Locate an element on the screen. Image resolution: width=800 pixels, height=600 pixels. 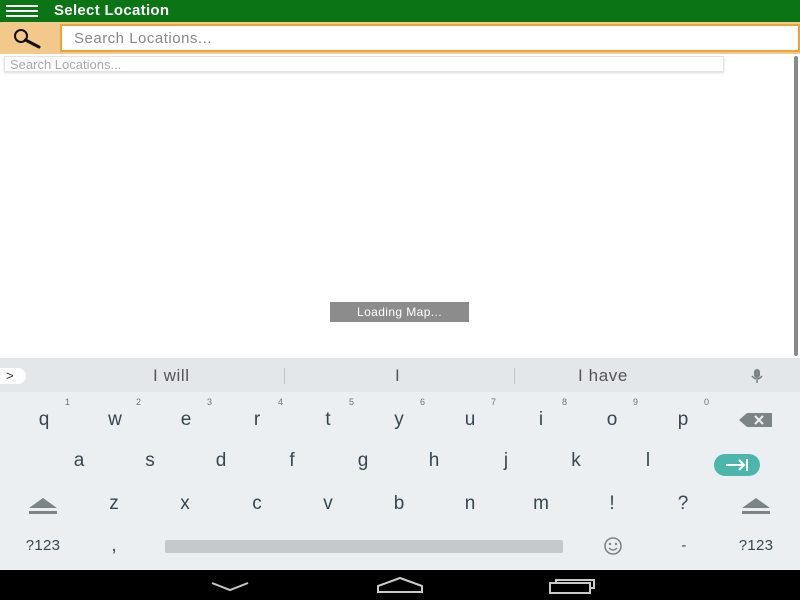
shift-key-left is located at coordinates (43, 504).